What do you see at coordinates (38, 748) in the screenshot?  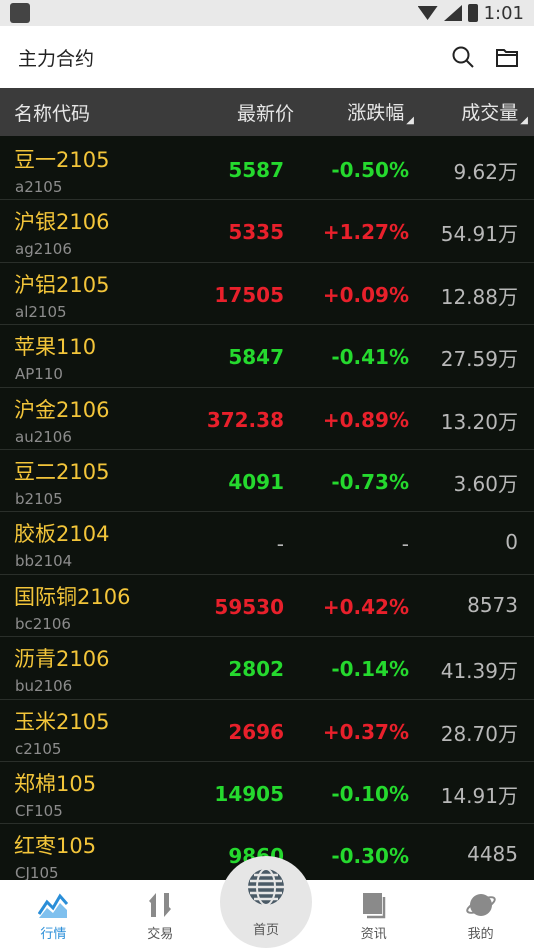 I see `contract-code: c2105` at bounding box center [38, 748].